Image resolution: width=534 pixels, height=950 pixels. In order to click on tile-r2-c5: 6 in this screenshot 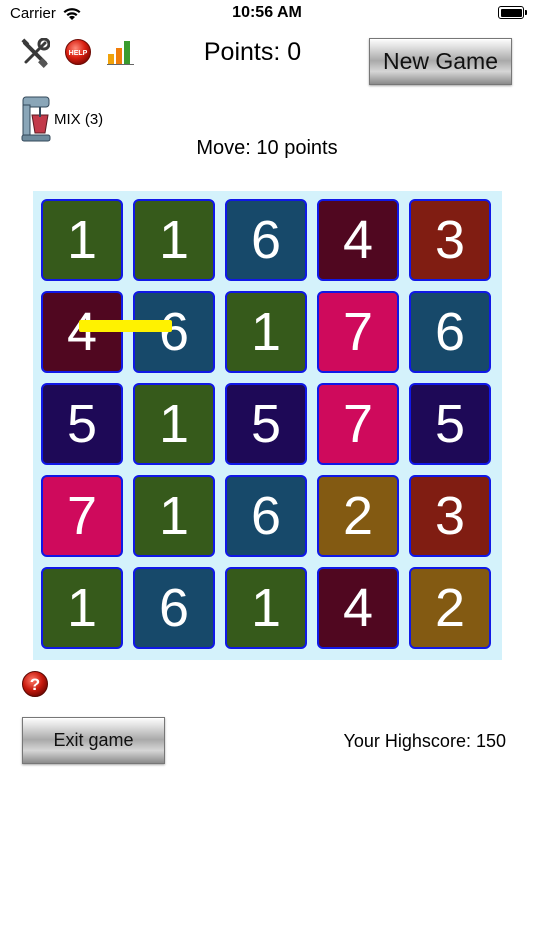, I will do `click(450, 332)`.